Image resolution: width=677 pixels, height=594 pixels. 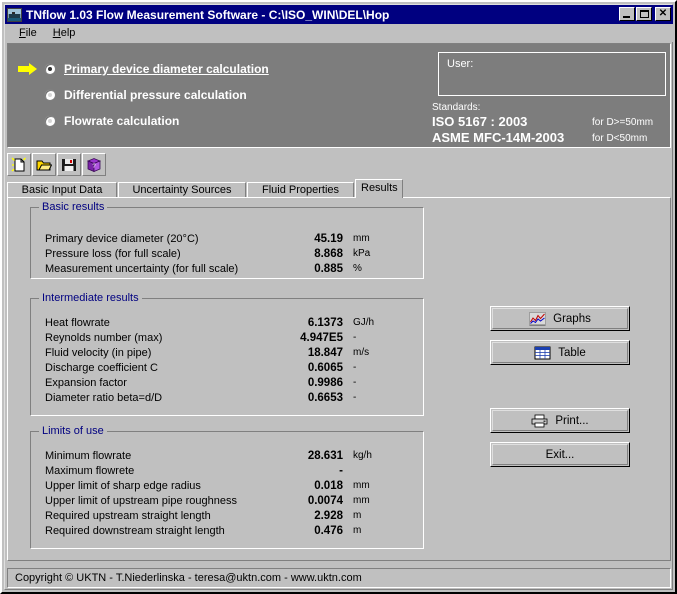 I want to click on radio-row-primary-device: Primary device diameter calculation, so click(x=143, y=69).